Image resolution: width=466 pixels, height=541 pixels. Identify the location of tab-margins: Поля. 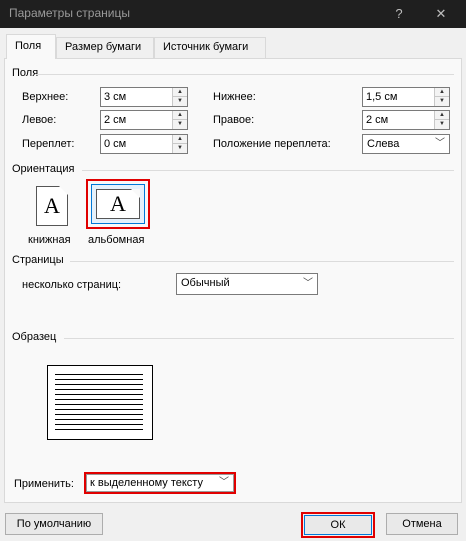
(31, 46).